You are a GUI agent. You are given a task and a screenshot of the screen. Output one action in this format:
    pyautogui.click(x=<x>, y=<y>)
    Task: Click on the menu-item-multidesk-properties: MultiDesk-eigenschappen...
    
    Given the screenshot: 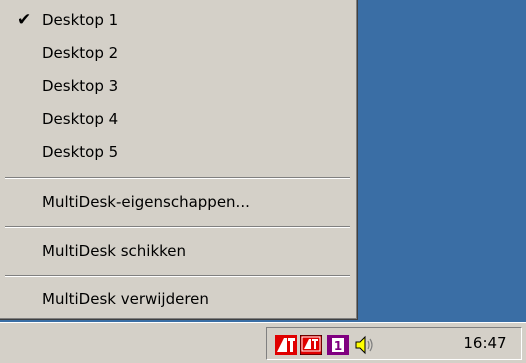 What is the action you would take?
    pyautogui.click(x=178, y=202)
    